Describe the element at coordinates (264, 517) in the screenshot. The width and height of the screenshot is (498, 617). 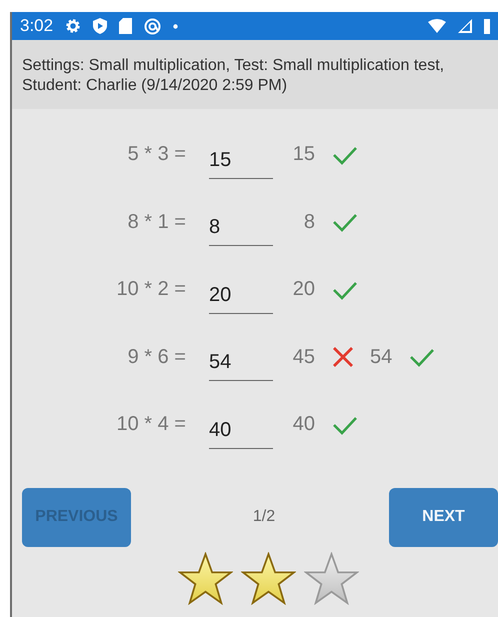
I see `page-indicator: 1/2` at that location.